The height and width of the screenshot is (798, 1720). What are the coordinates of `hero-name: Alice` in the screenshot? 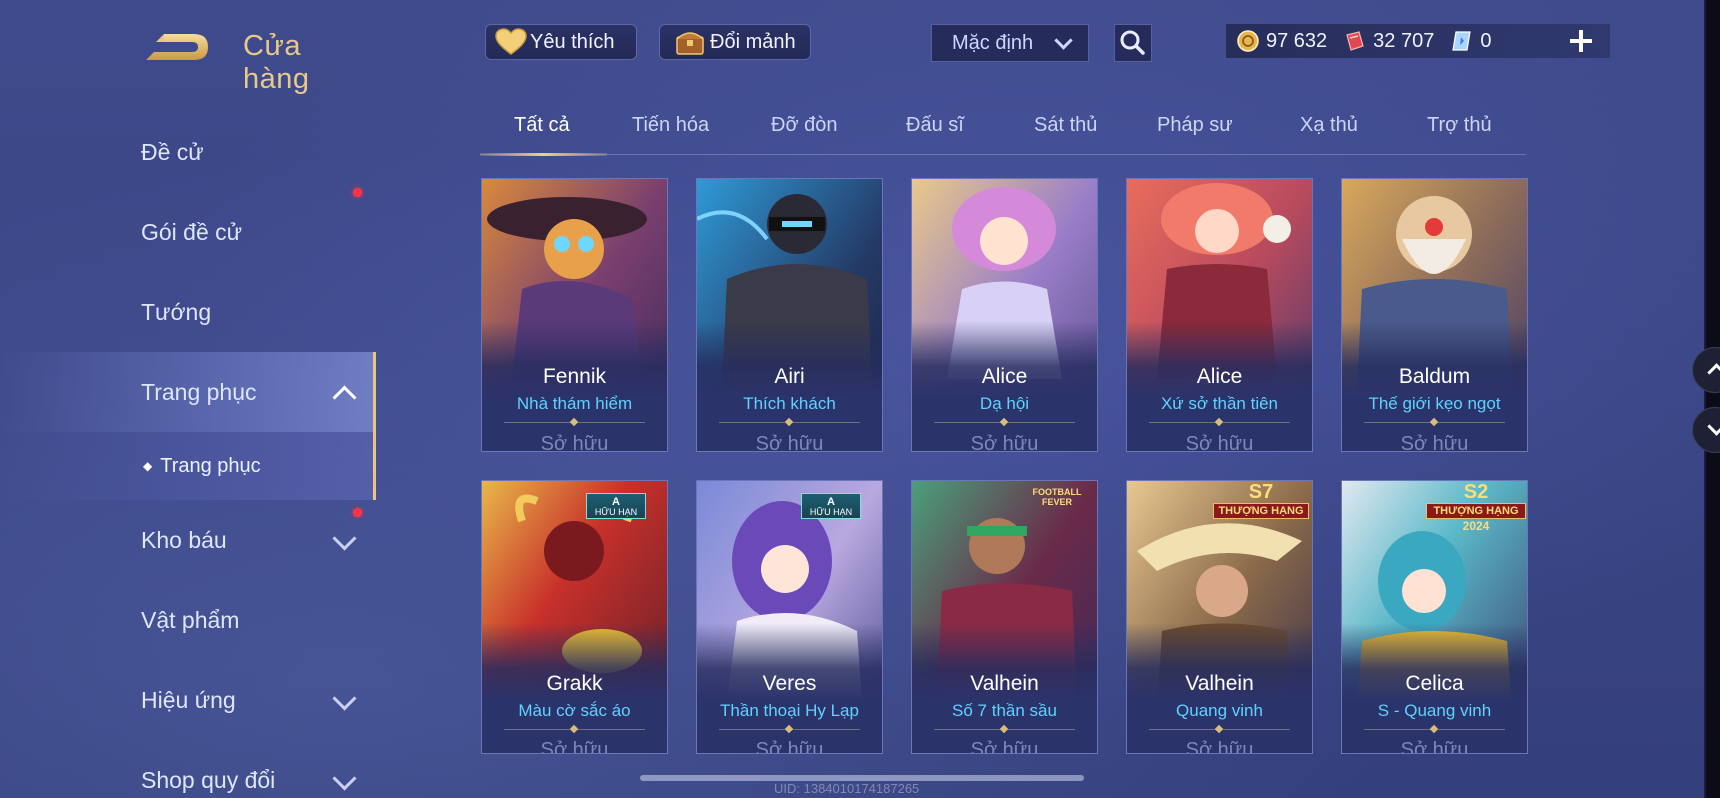 It's located at (1004, 376).